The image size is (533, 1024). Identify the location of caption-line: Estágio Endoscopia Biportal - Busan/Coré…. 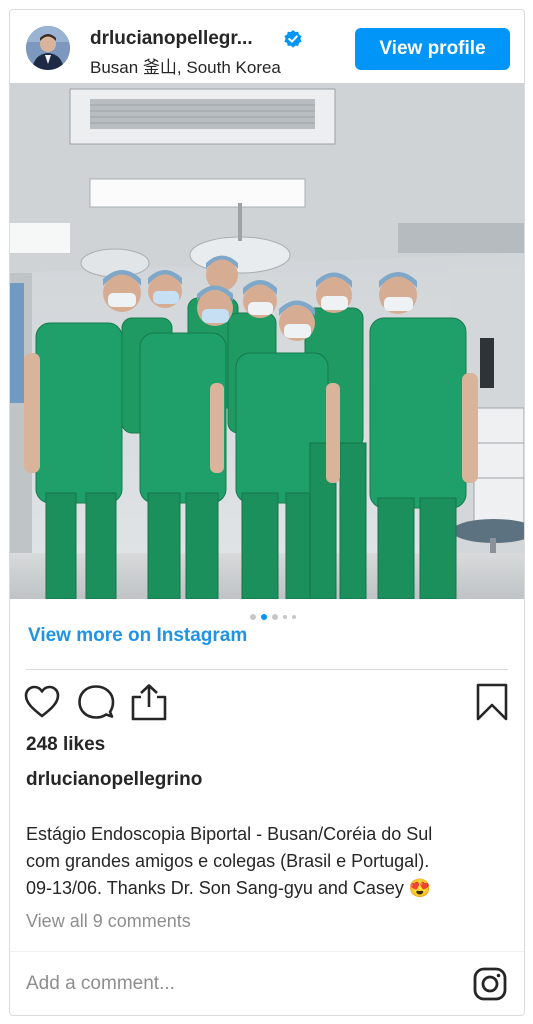
(229, 834).